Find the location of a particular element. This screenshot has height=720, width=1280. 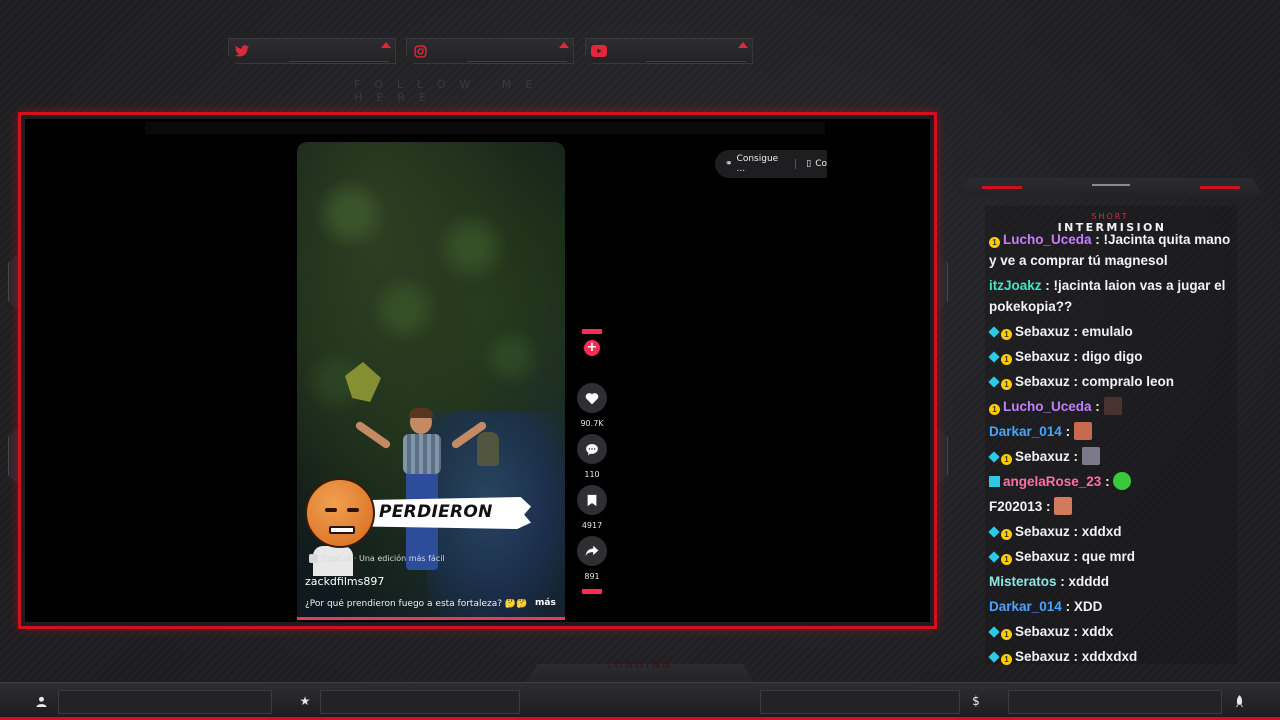

chat-message: 1 Lucho_Uceda : is located at coordinates (1114, 406).